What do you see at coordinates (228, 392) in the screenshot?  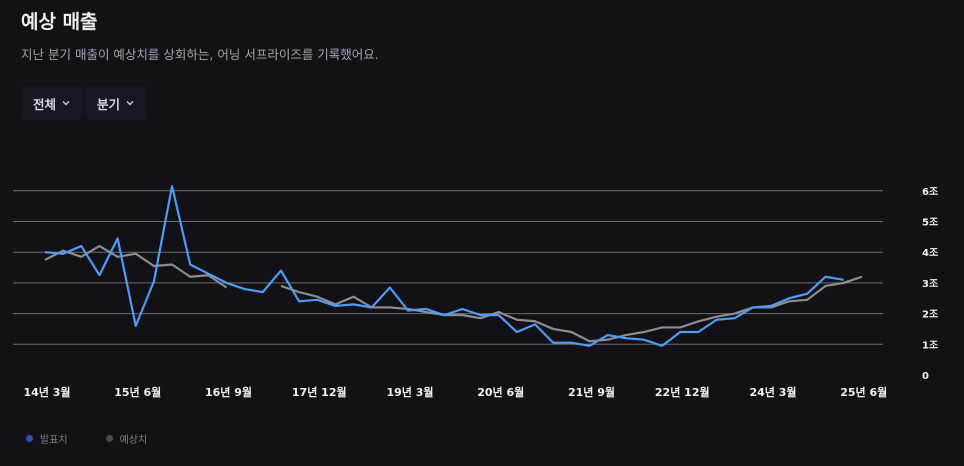 I see `x-tick-label: 16년 9월` at bounding box center [228, 392].